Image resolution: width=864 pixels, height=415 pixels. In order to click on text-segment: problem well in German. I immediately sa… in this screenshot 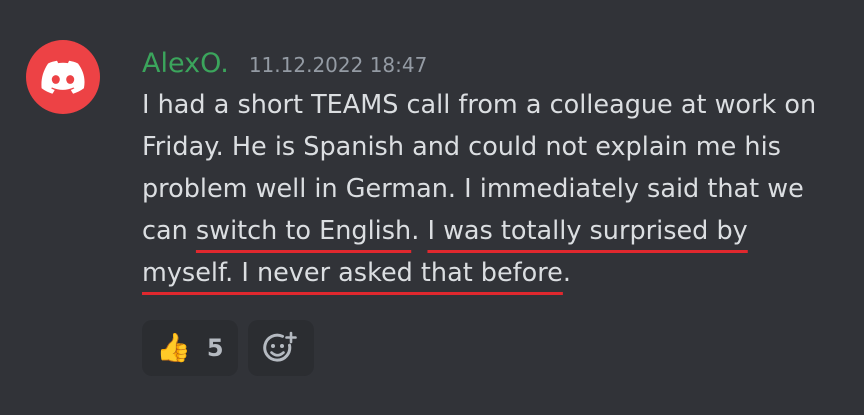, I will do `click(473, 189)`.